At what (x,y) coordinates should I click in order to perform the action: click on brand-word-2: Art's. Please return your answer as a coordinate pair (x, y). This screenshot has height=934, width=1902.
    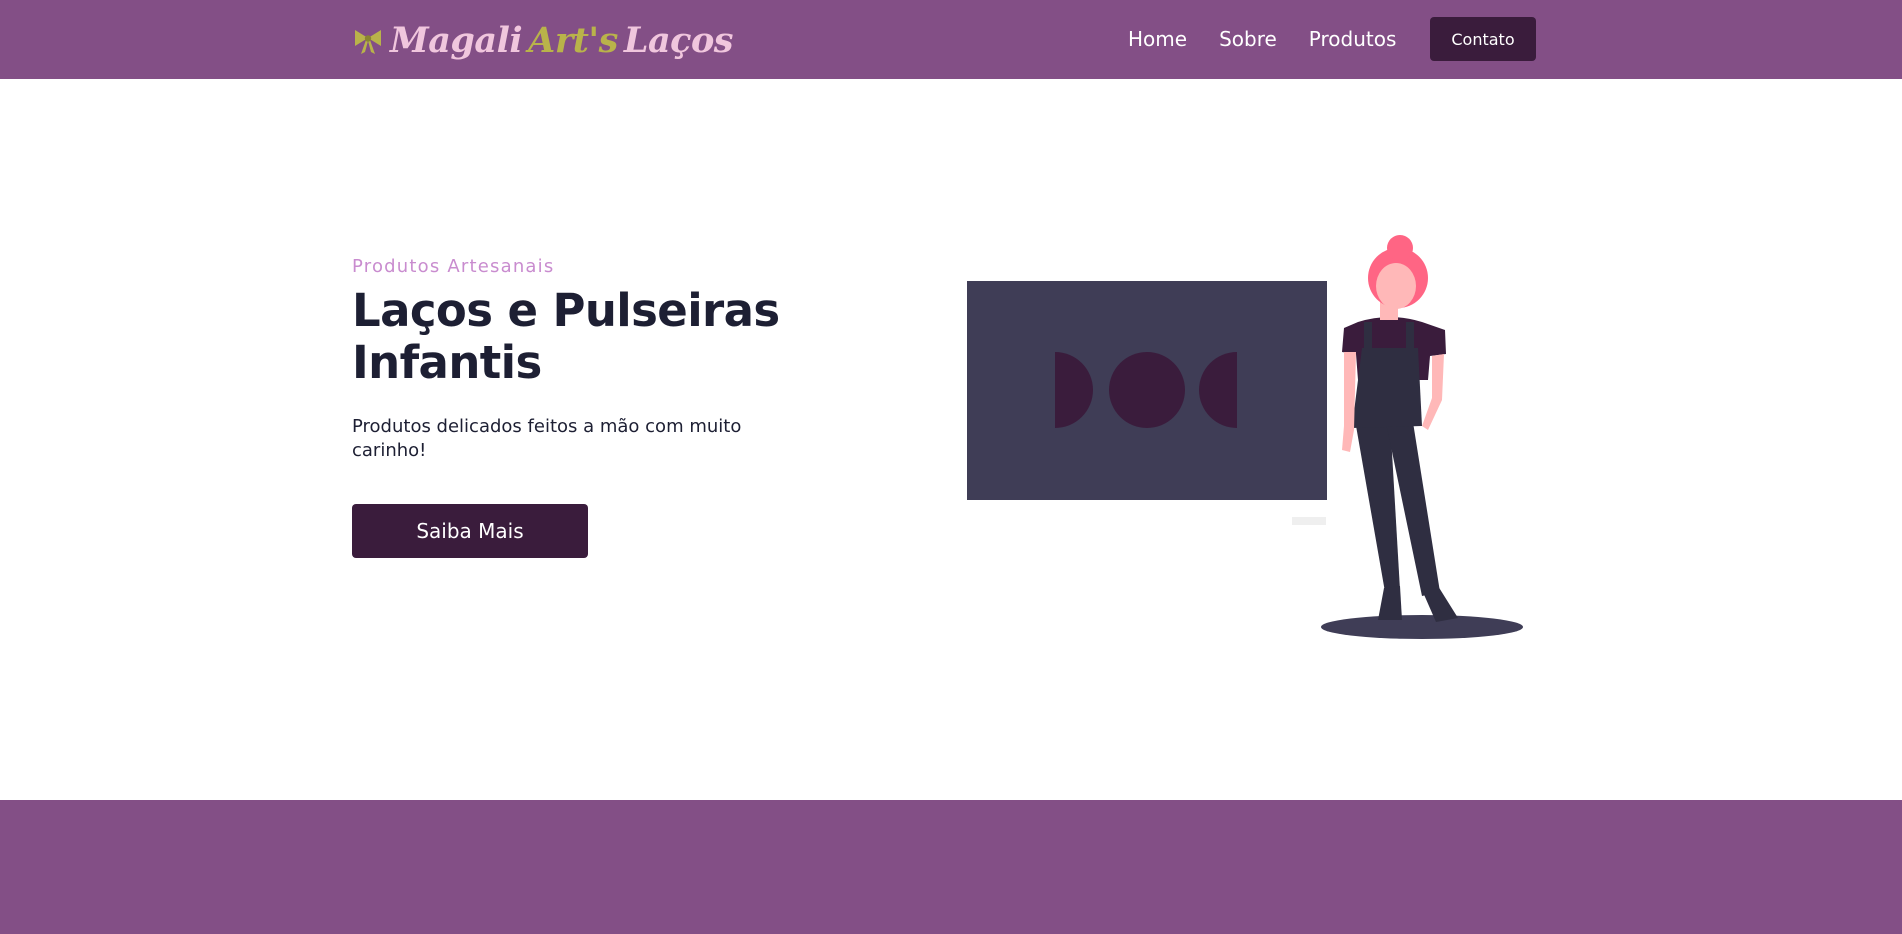
    Looking at the image, I should click on (573, 40).